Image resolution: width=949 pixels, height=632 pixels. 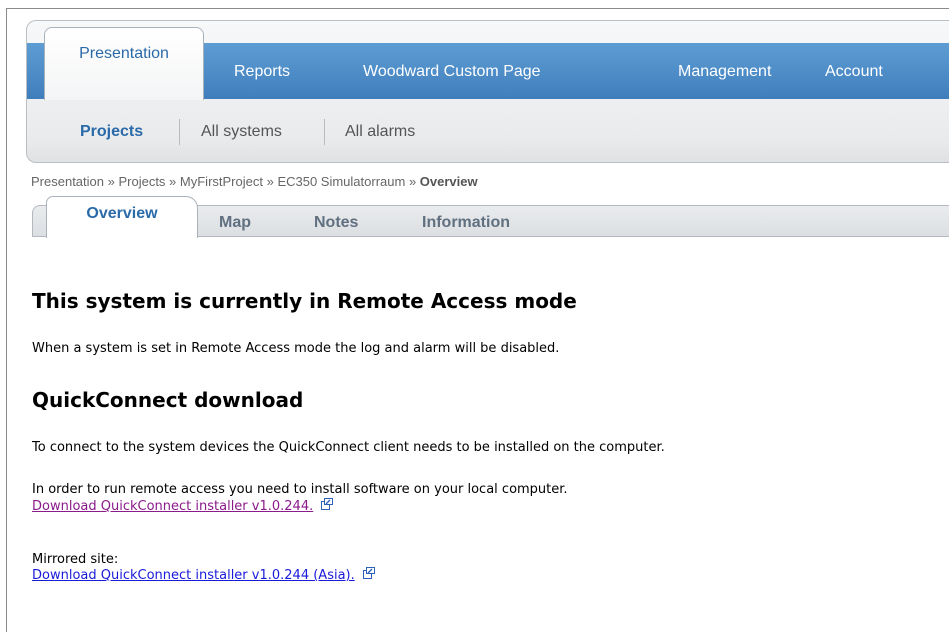 I want to click on tab-information: Information, so click(x=466, y=223).